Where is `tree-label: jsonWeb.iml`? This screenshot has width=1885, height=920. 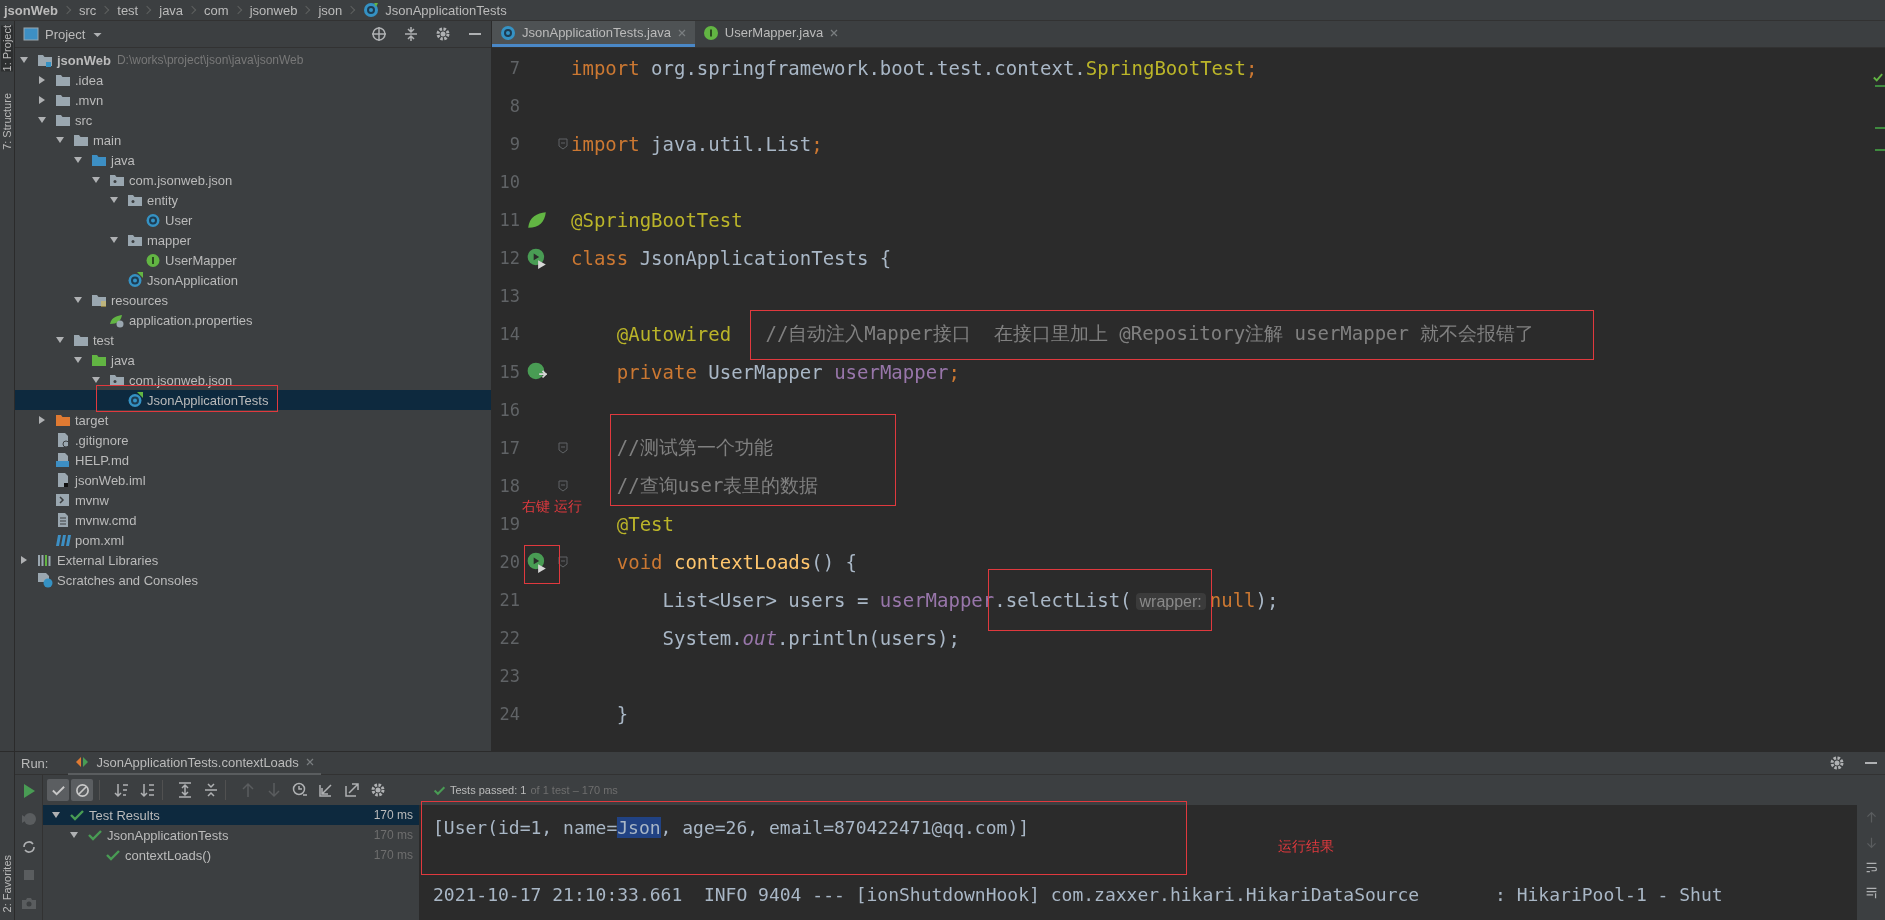
tree-label: jsonWeb.iml is located at coordinates (110, 480).